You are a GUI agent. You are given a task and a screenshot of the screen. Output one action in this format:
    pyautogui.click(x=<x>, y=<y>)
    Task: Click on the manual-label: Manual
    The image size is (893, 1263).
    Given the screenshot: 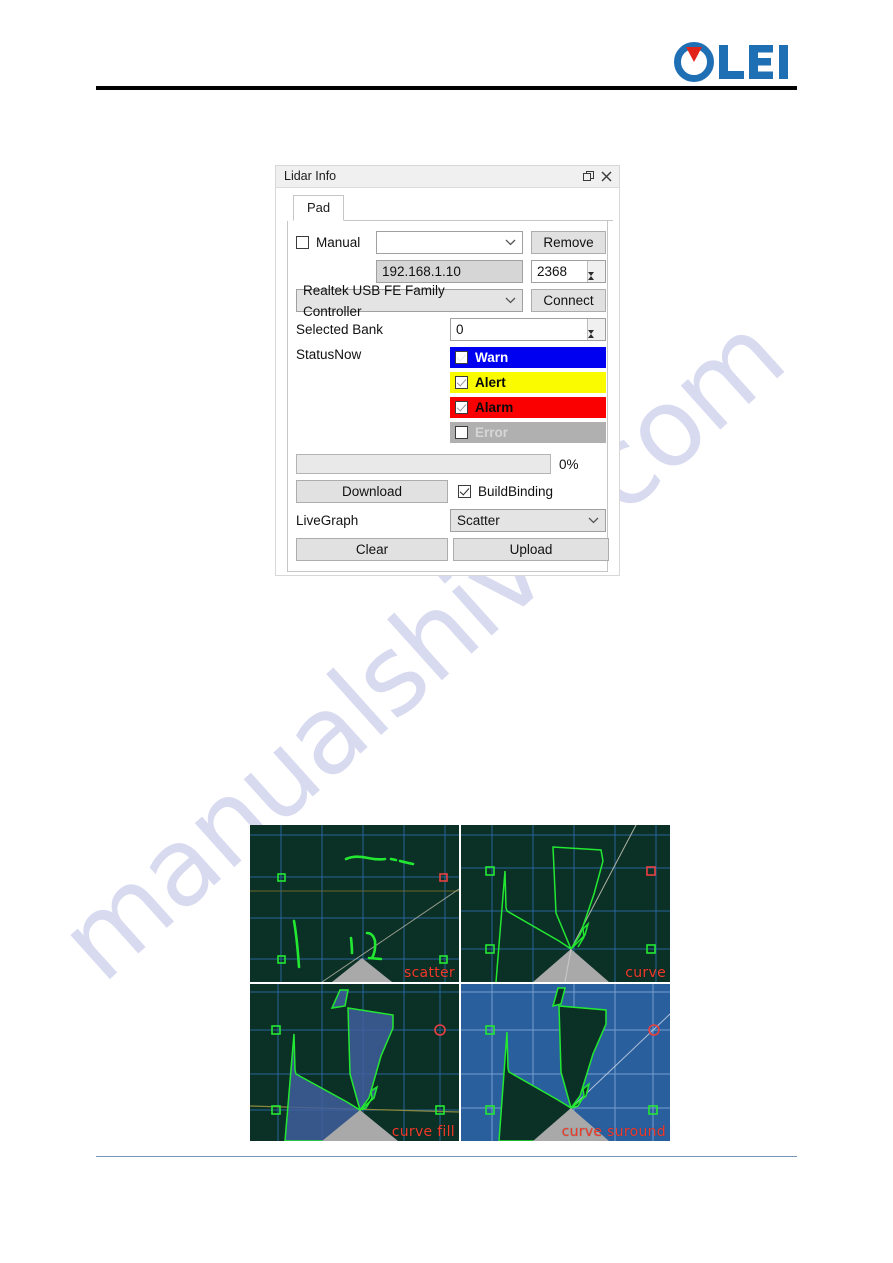 What is the action you would take?
    pyautogui.click(x=338, y=242)
    